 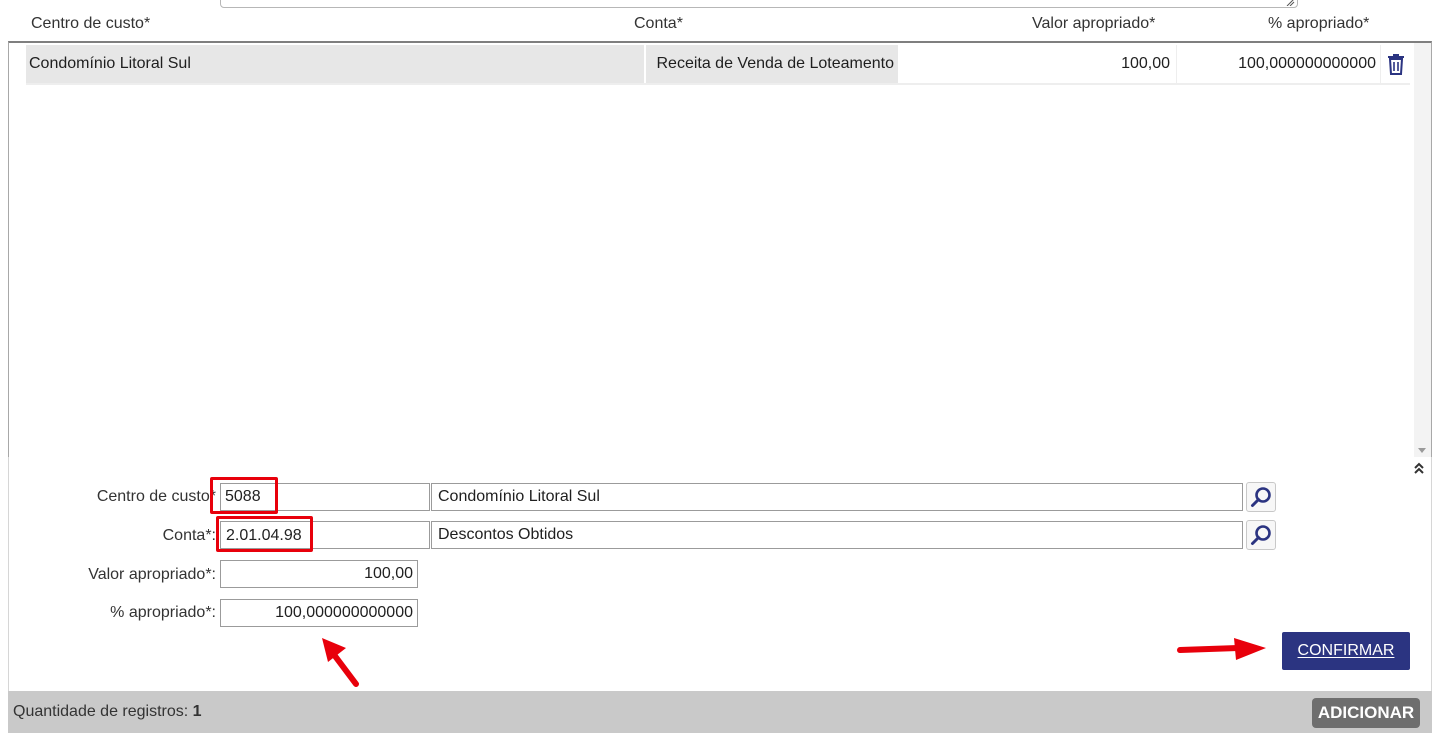 I want to click on cell-conta: Receita de Venda de Loteamento, so click(x=772, y=64).